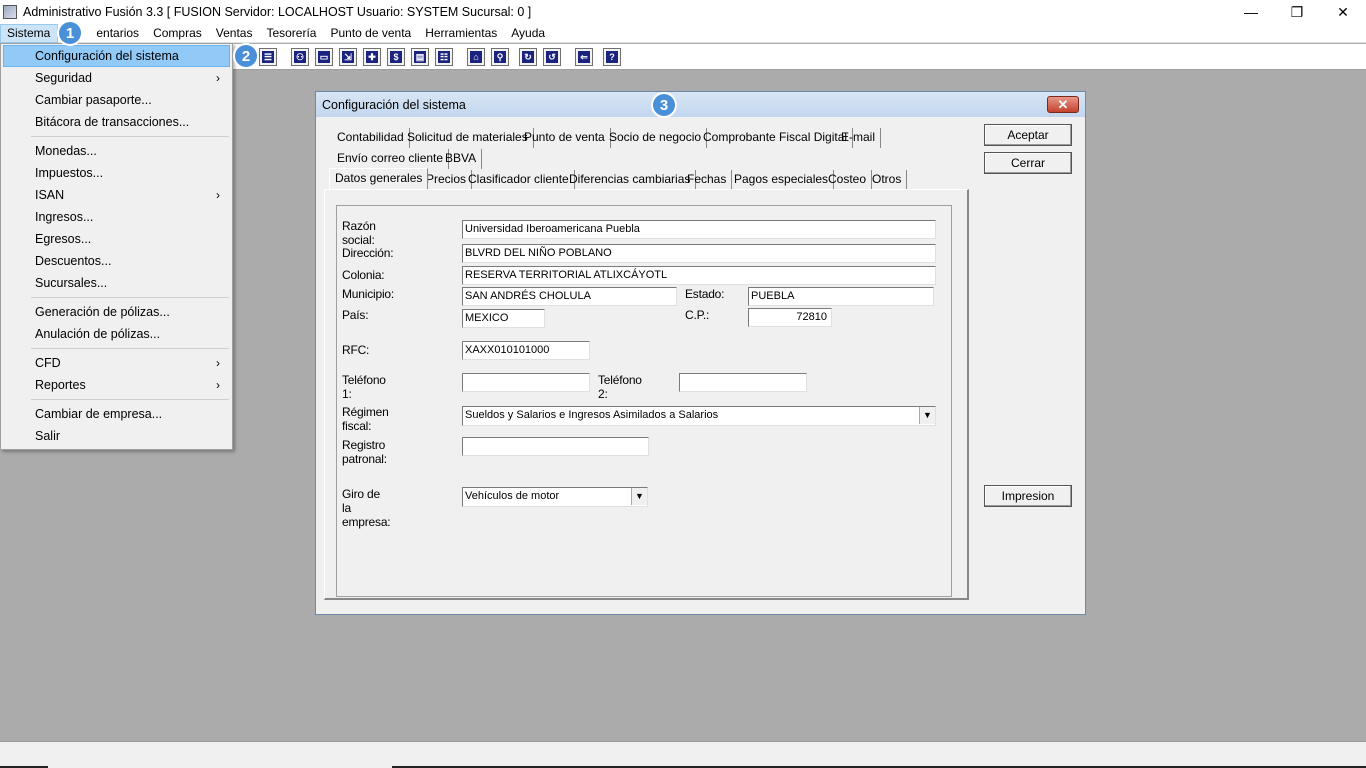 The height and width of the screenshot is (768, 1366). What do you see at coordinates (699, 275) in the screenshot?
I see `colonia-field: RESERVA TERRITORIAL ATLIXCÁYOTL` at bounding box center [699, 275].